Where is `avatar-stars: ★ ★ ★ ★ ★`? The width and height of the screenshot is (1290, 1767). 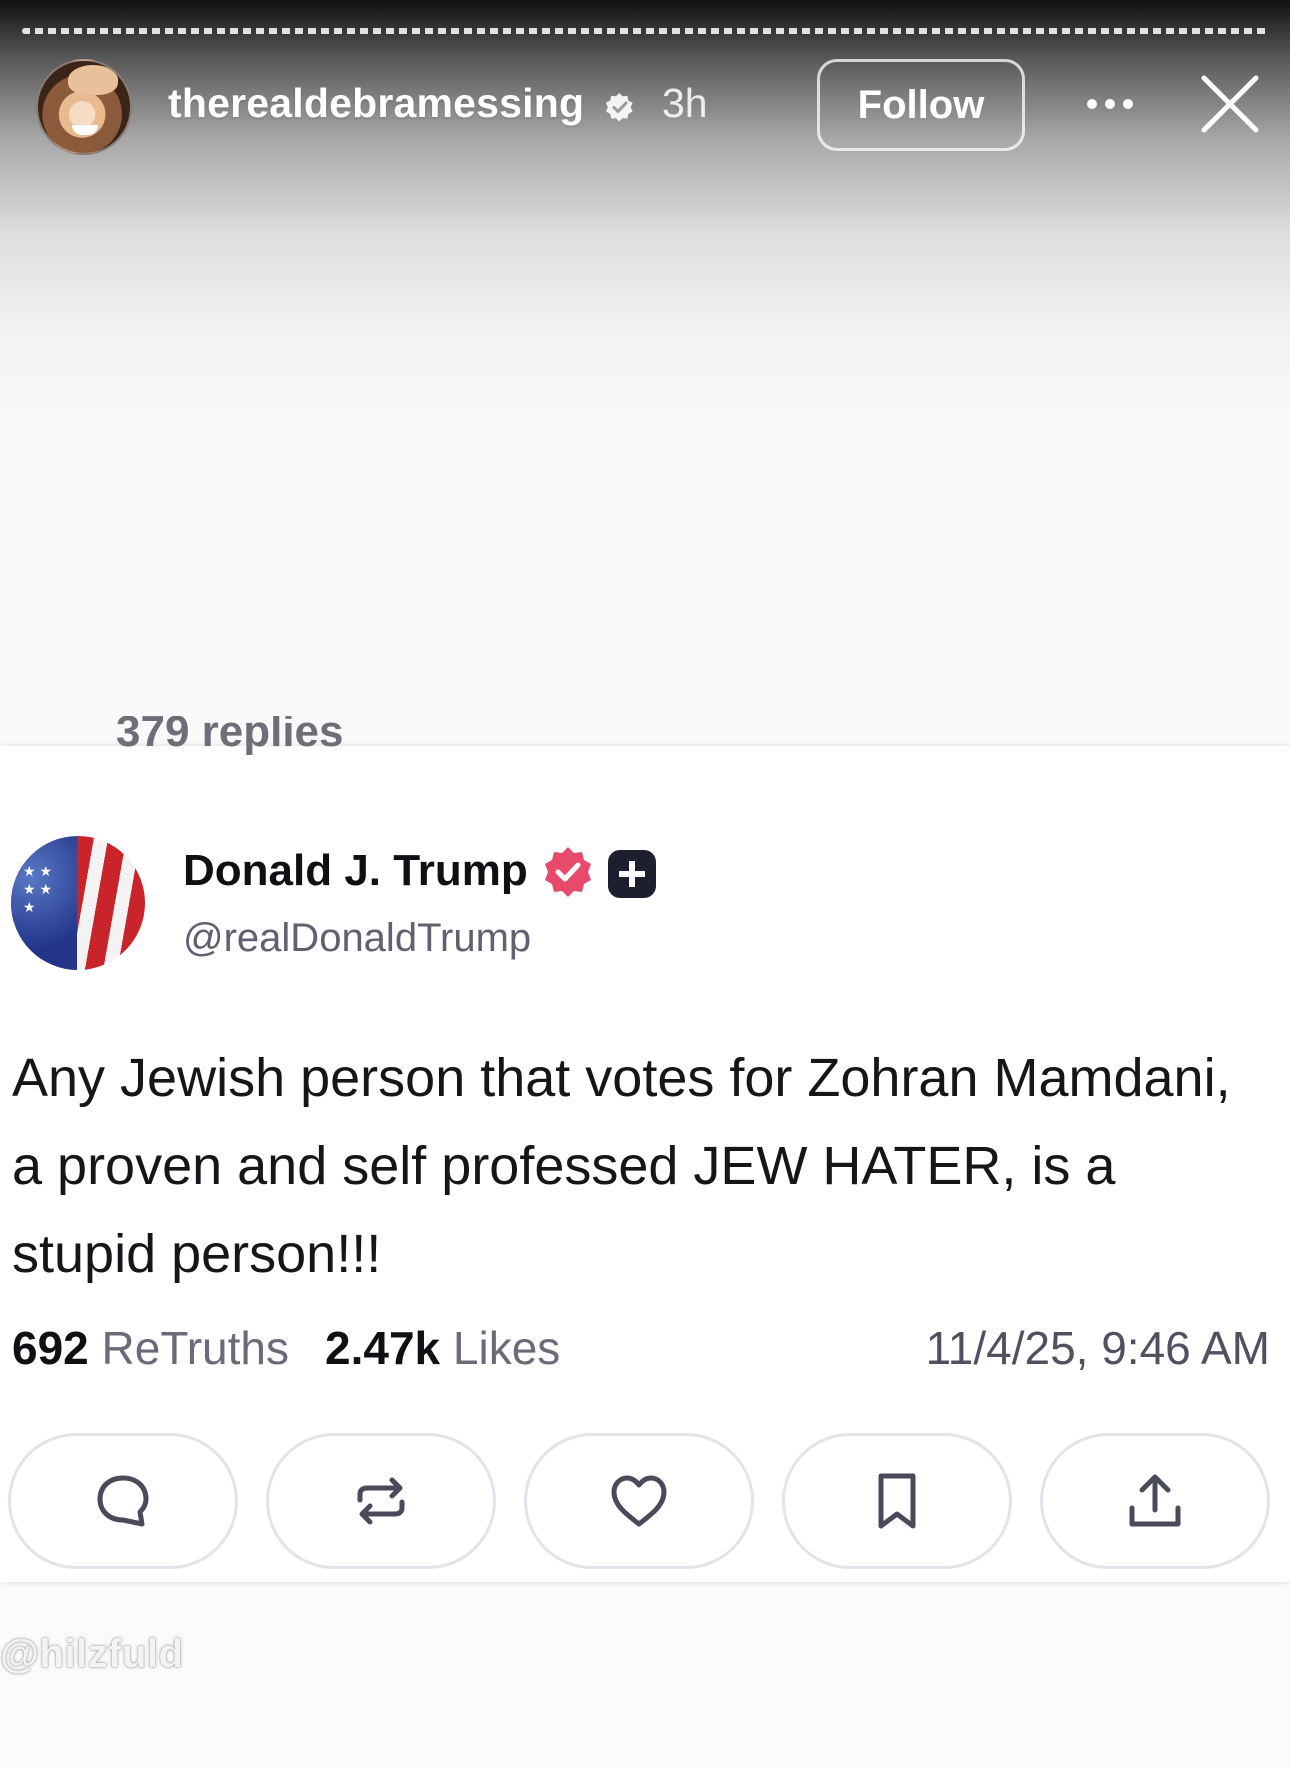
avatar-stars: ★ ★ ★ ★ ★ is located at coordinates (37, 889).